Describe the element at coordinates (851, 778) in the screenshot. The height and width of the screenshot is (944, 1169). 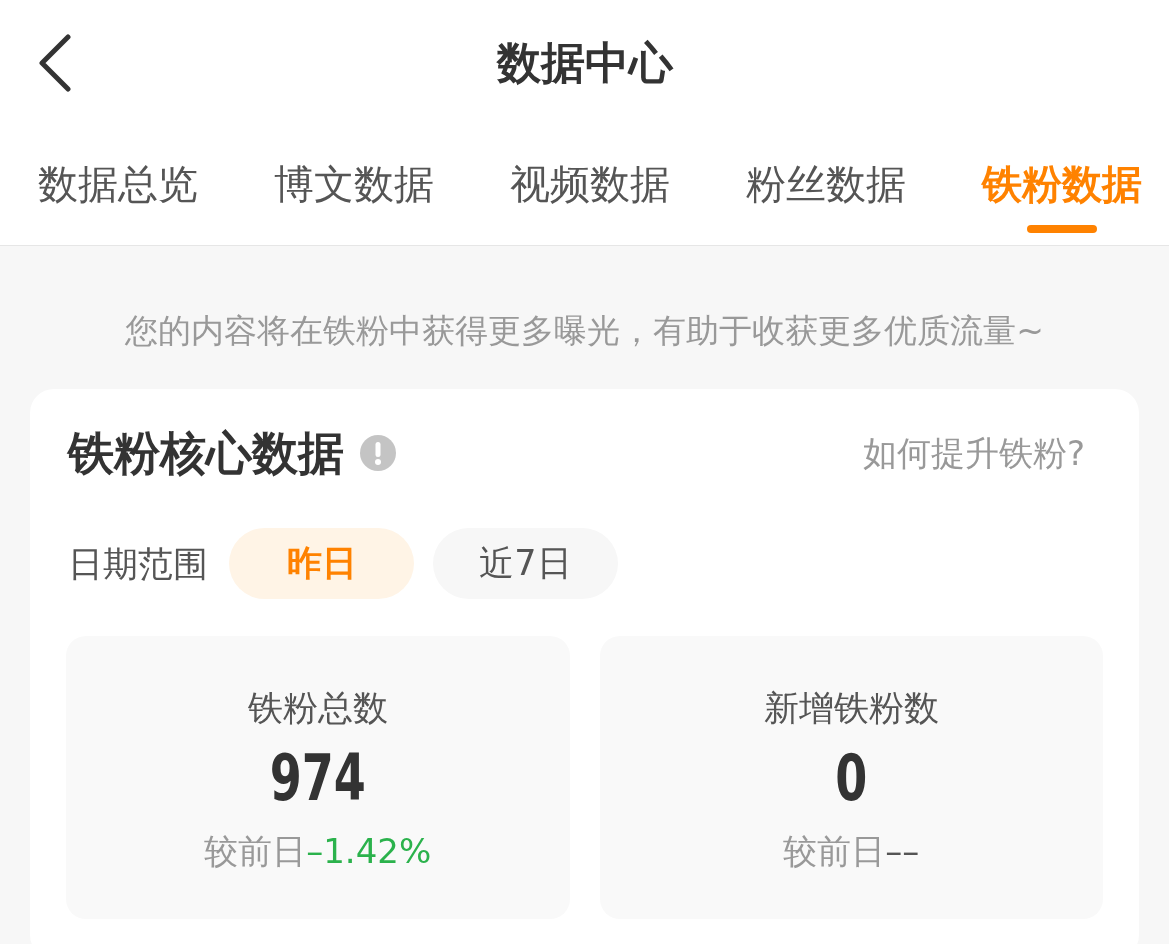
I see `stat-value: 0` at that location.